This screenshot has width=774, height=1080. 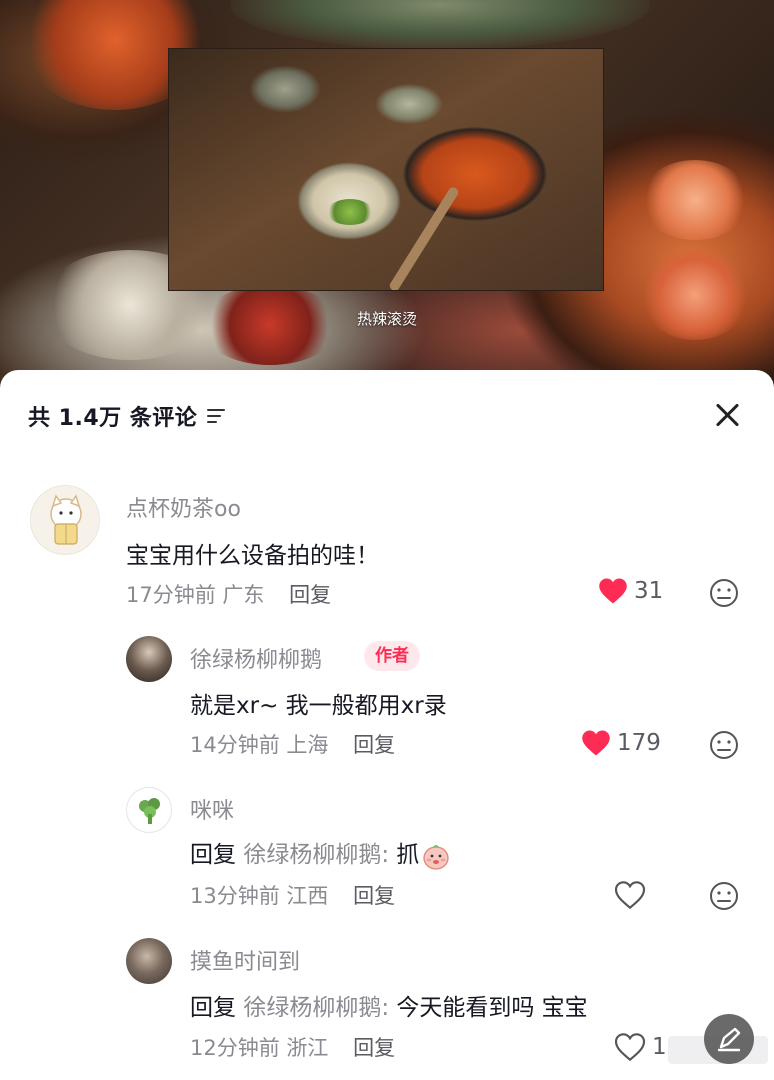 What do you see at coordinates (386, 169) in the screenshot?
I see `video-frame-inset` at bounding box center [386, 169].